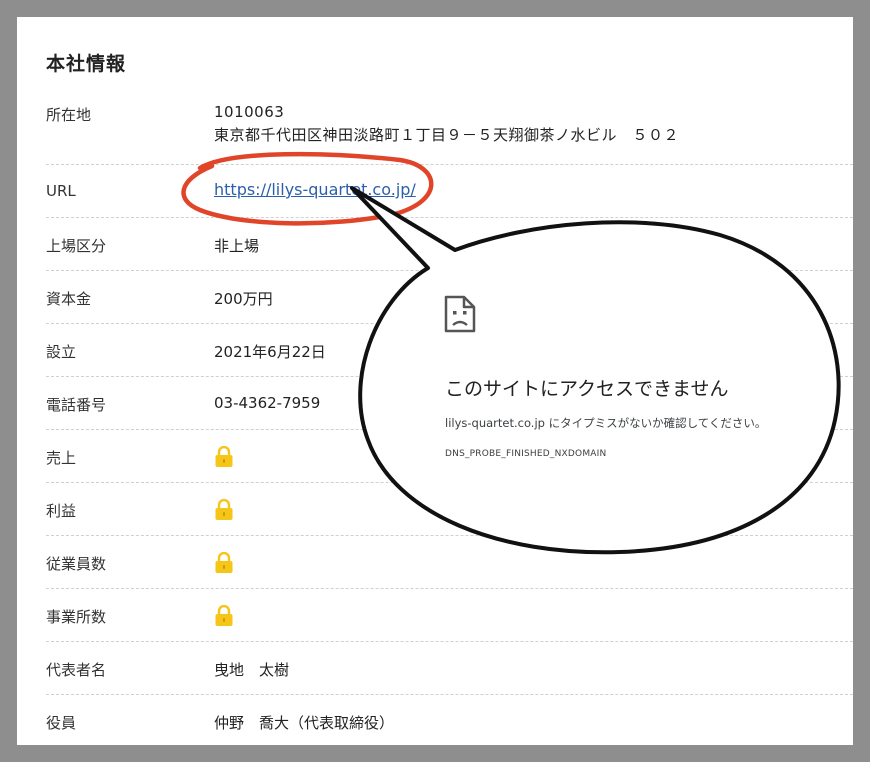 This screenshot has height=762, width=870. Describe the element at coordinates (270, 352) in the screenshot. I see `row-value: 2021年6月22日` at that location.